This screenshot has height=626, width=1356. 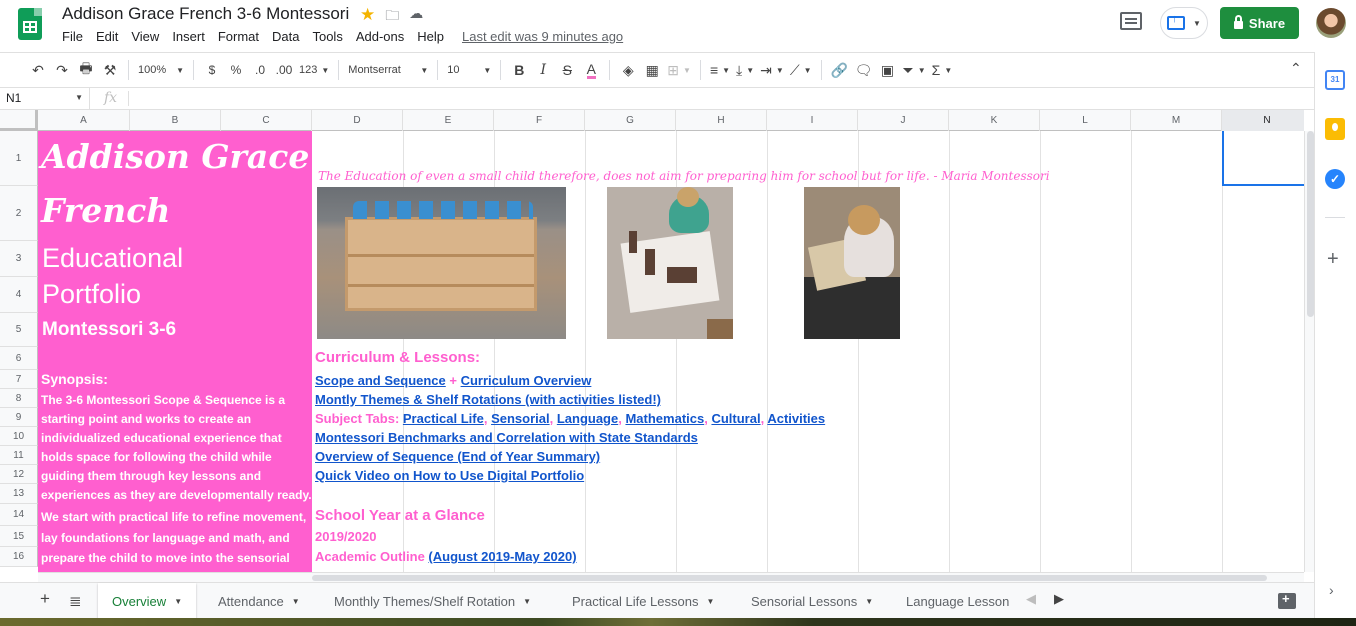 What do you see at coordinates (19, 494) in the screenshot?
I see `row-header-13: 13` at bounding box center [19, 494].